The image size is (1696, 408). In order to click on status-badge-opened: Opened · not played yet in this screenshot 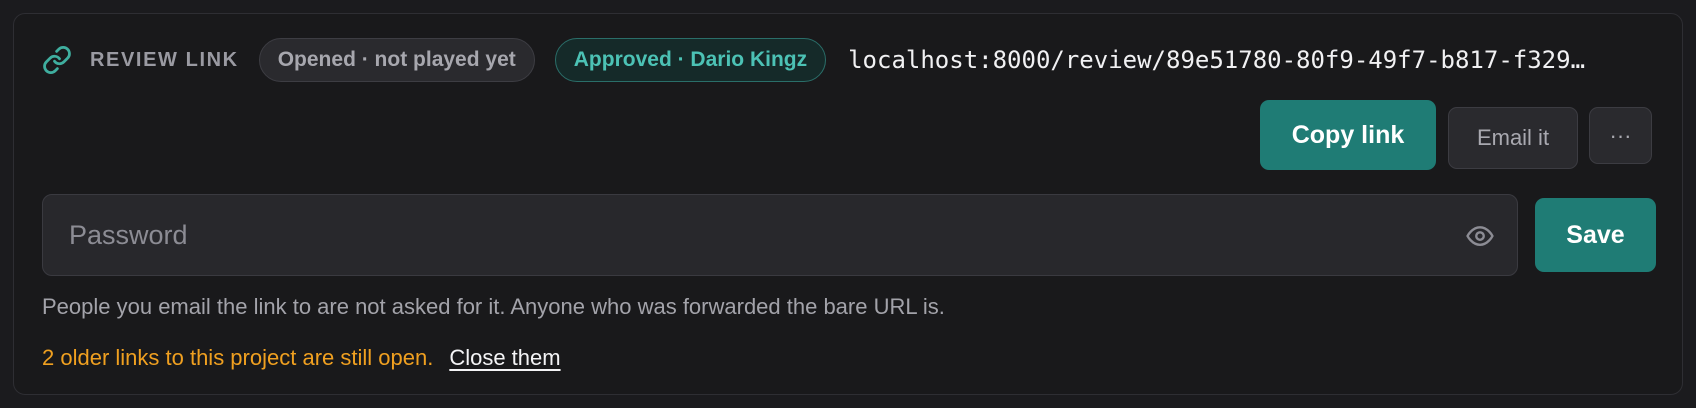, I will do `click(396, 60)`.